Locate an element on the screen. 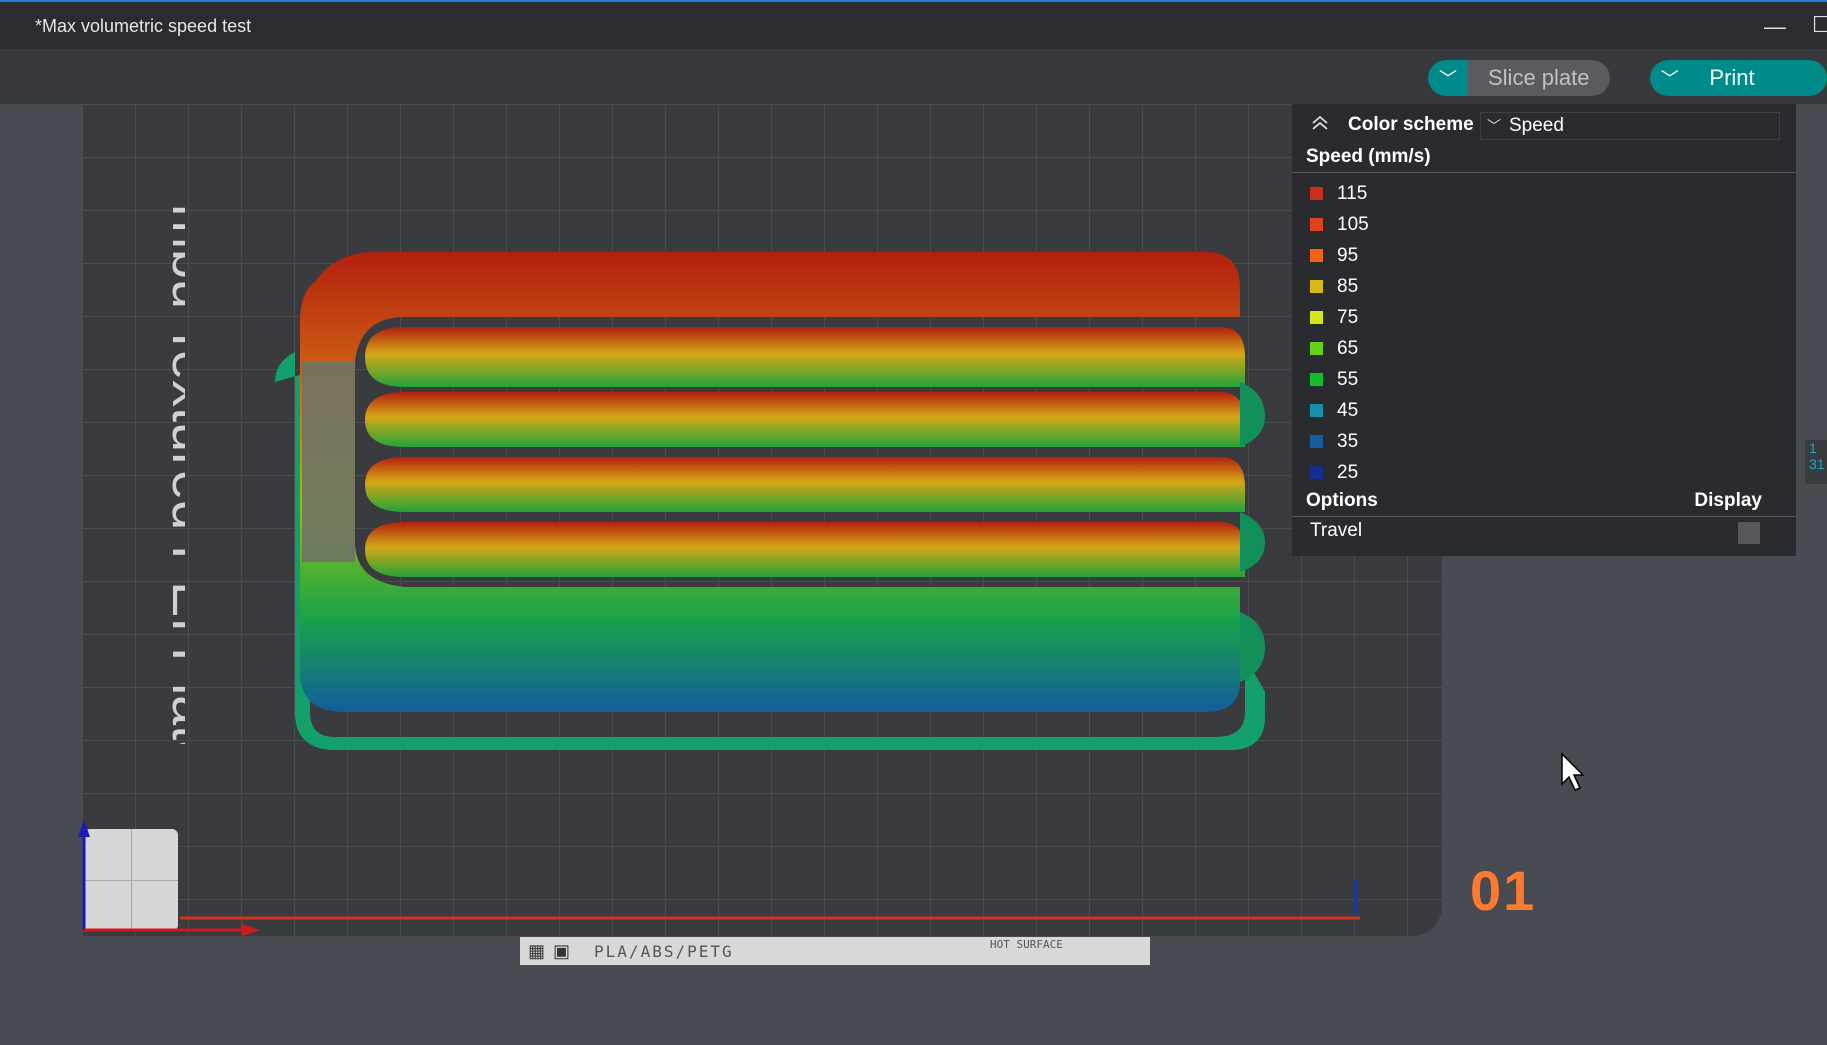 The height and width of the screenshot is (1045, 1827). legend-value: 85 is located at coordinates (1348, 286).